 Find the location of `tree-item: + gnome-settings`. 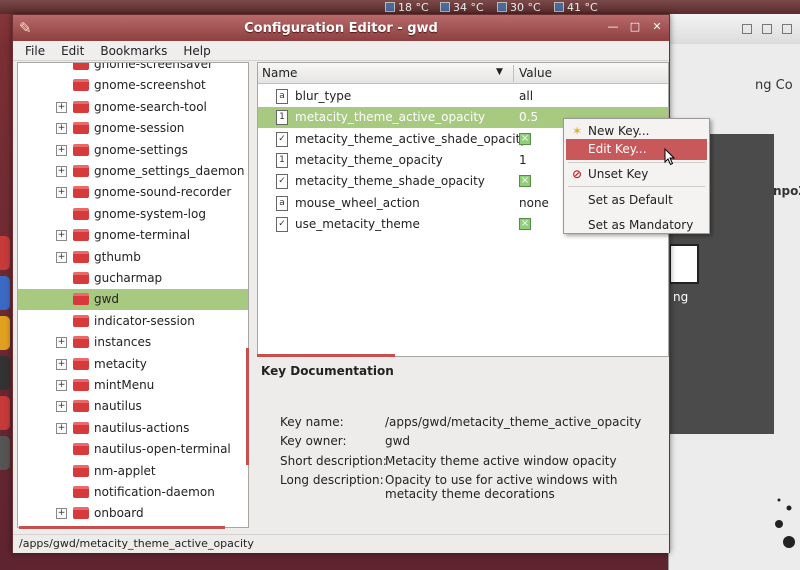

tree-item: + gnome-settings is located at coordinates (133, 150).